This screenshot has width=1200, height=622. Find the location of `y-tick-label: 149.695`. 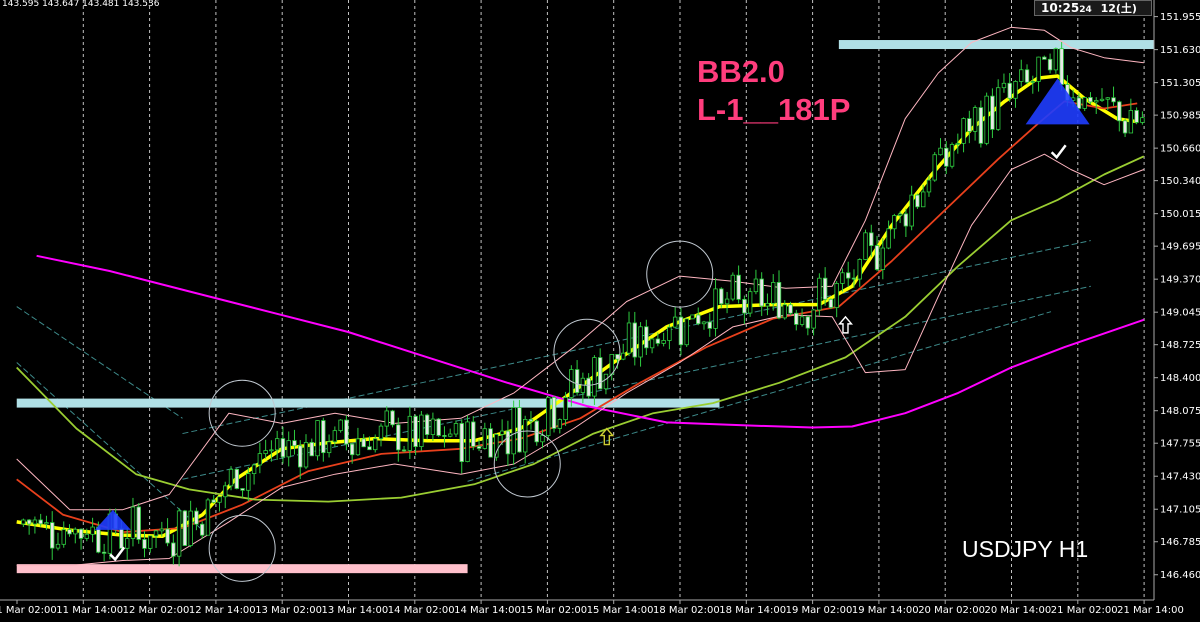

y-tick-label: 149.695 is located at coordinates (1180, 247).